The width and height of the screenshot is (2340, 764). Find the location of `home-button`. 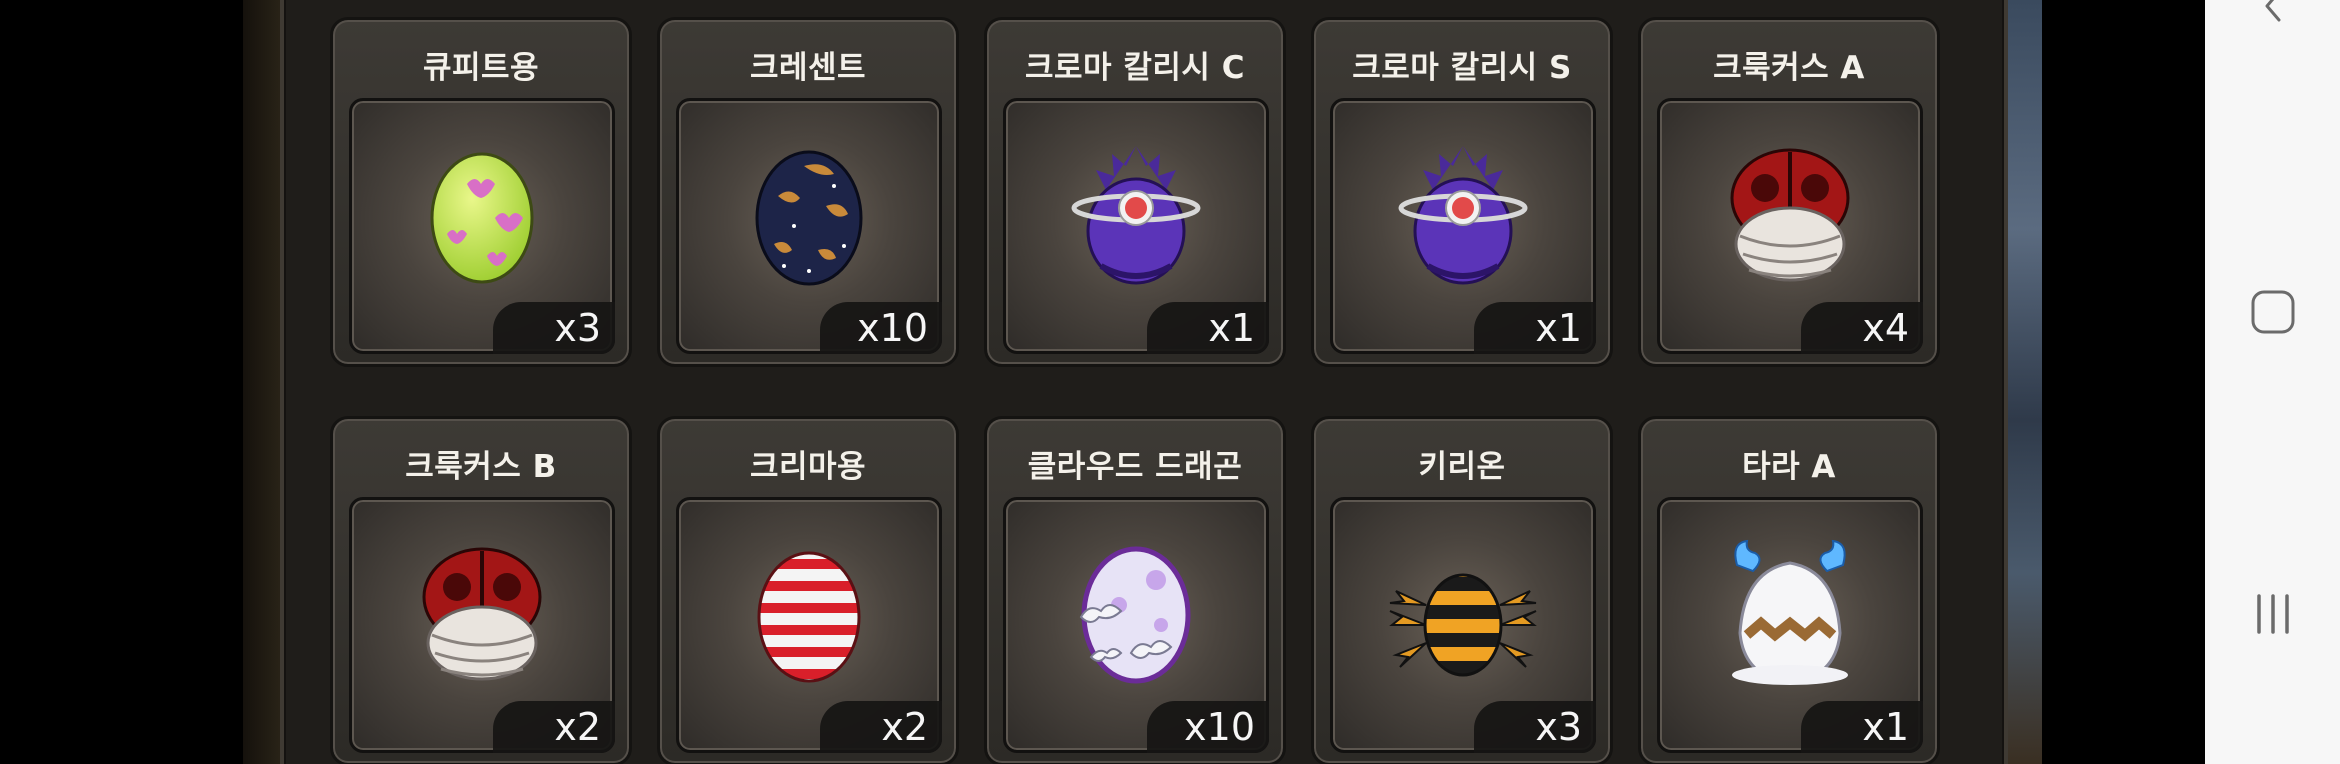

home-button is located at coordinates (2272, 312).